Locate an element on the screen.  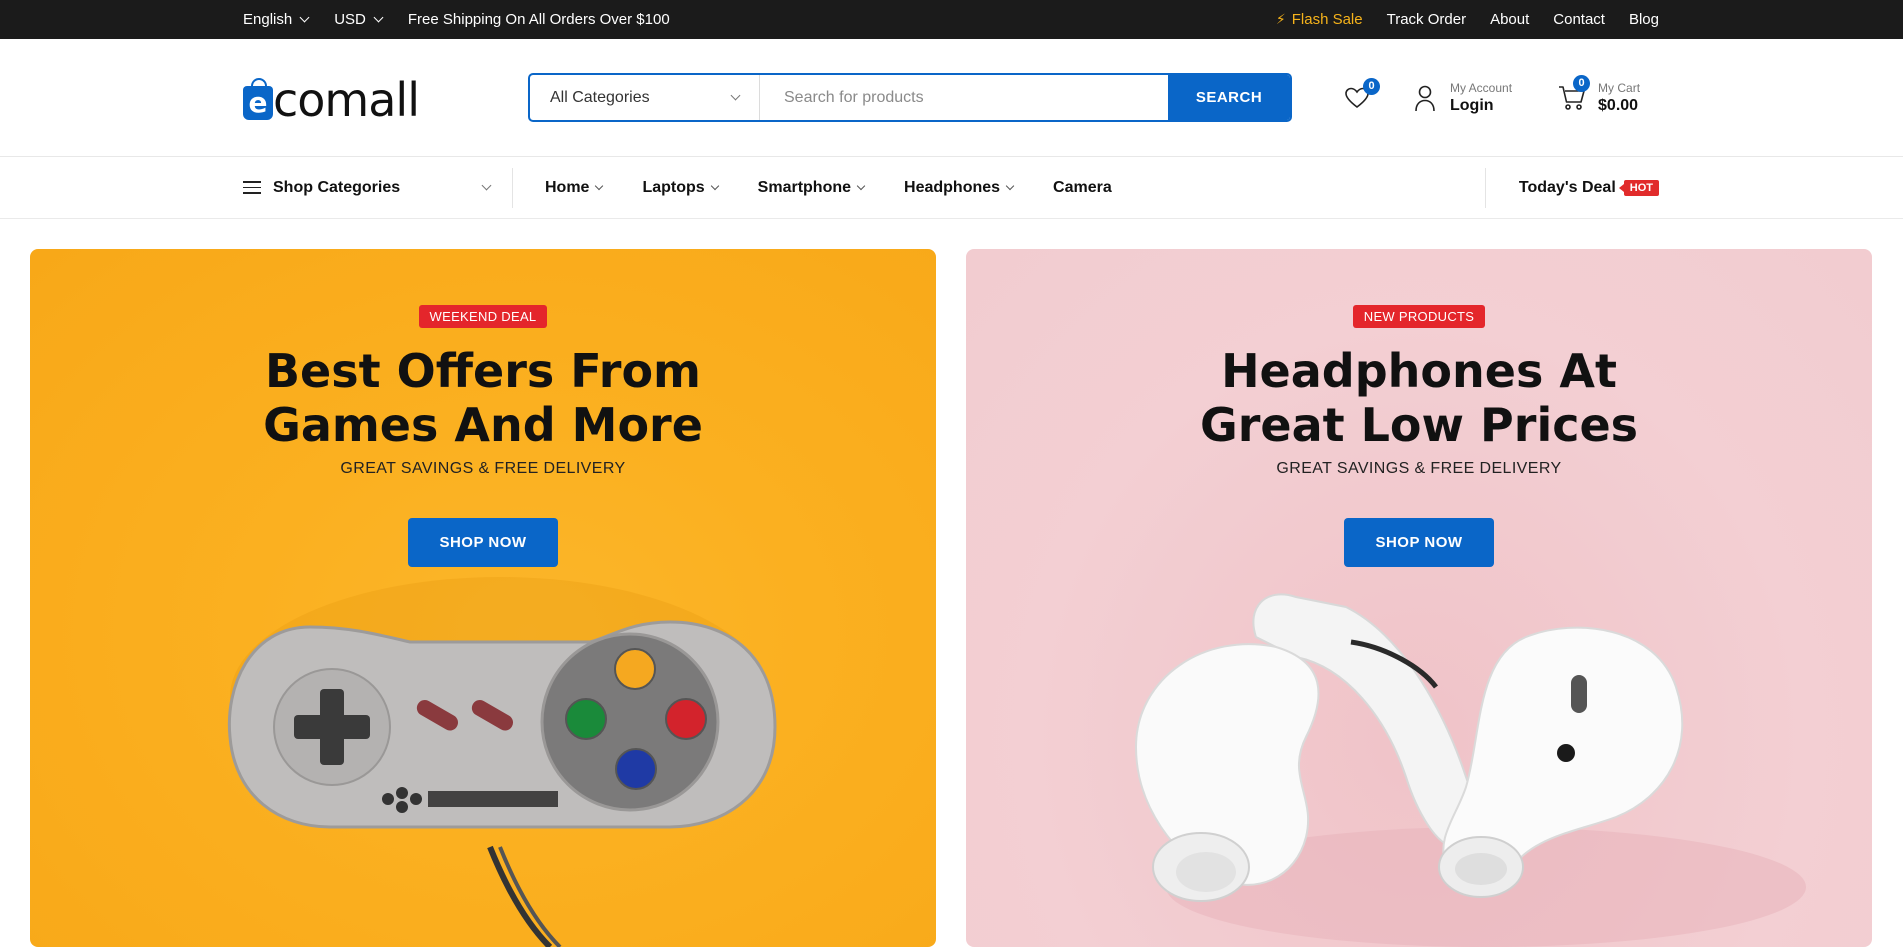
nav-item-laptops: Laptops is located at coordinates (680, 187).